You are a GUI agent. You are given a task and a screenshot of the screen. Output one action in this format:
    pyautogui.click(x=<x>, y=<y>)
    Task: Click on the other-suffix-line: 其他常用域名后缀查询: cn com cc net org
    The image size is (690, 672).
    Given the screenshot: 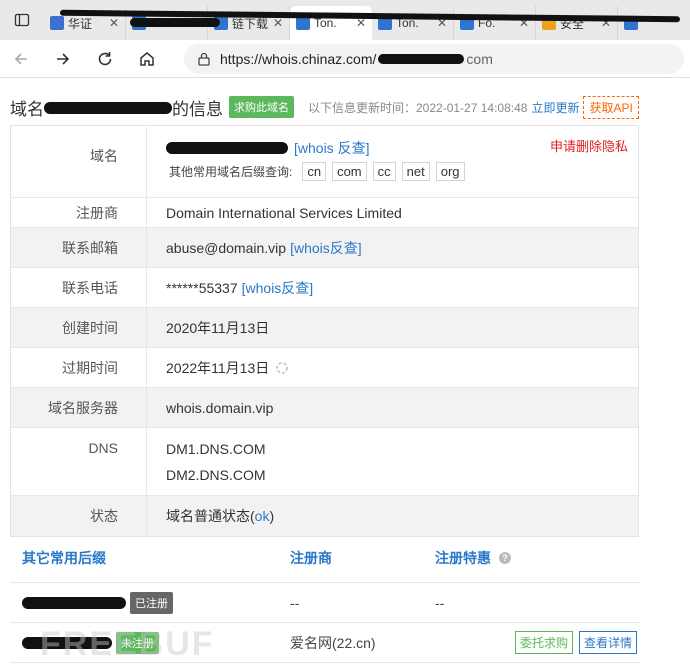 What is the action you would take?
    pyautogui.click(x=315, y=171)
    